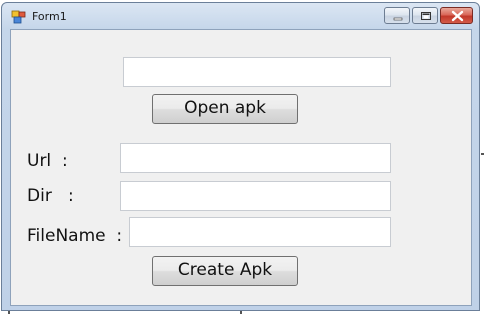  Describe the element at coordinates (225, 271) in the screenshot. I see `create-apk-button: Create Apk` at that location.